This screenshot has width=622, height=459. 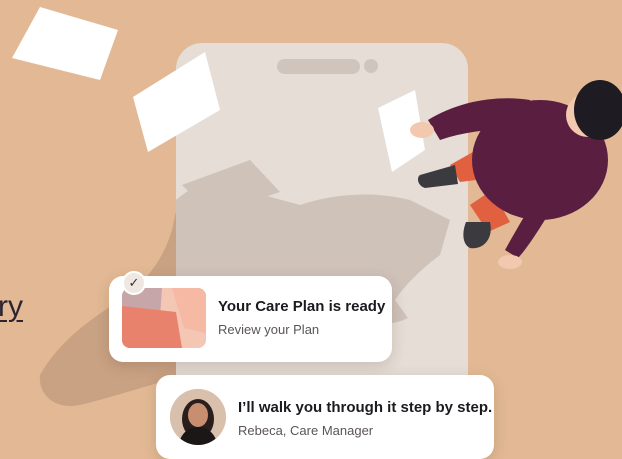 I want to click on check-icon: ✓, so click(x=134, y=283).